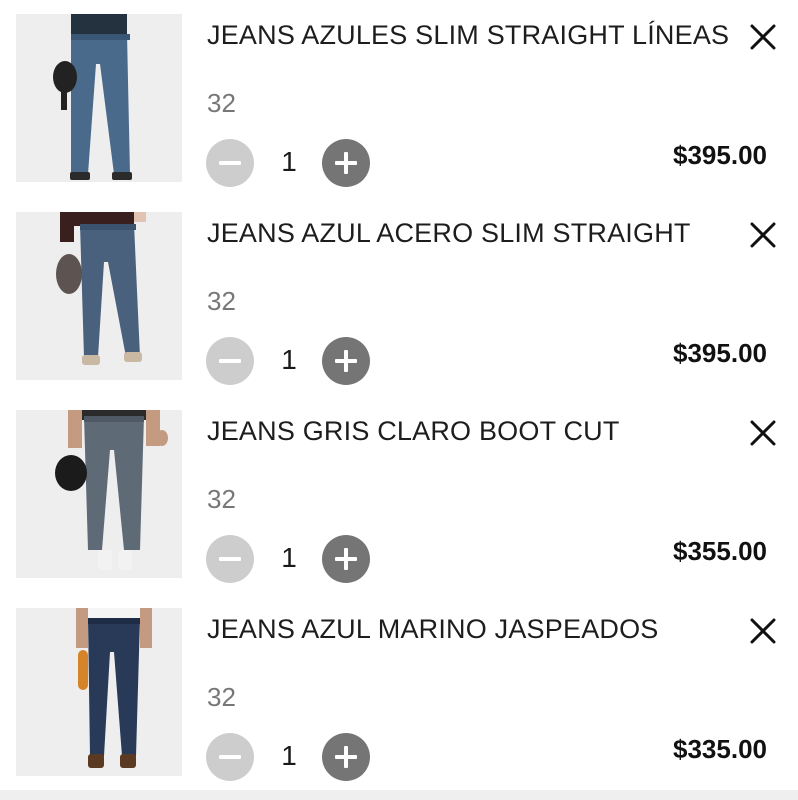 This screenshot has height=800, width=798. Describe the element at coordinates (449, 233) in the screenshot. I see `product-name: JEANS AZUL ACERO SLIM STRAIGHT` at that location.